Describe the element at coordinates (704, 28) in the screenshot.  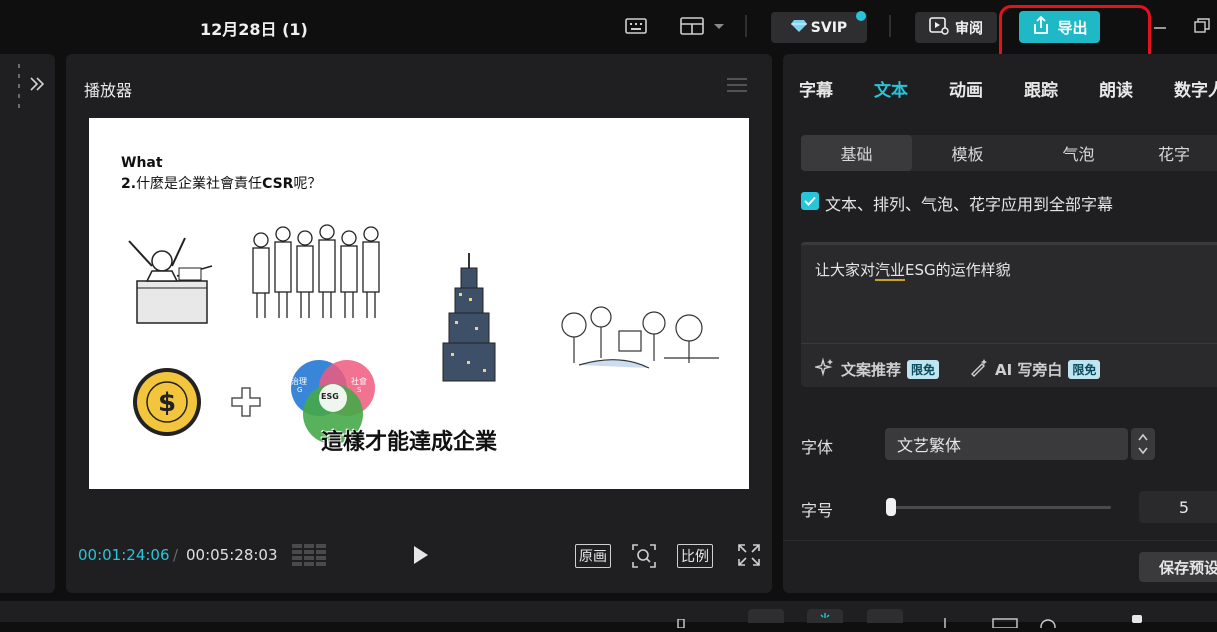
I see `layout-icon` at that location.